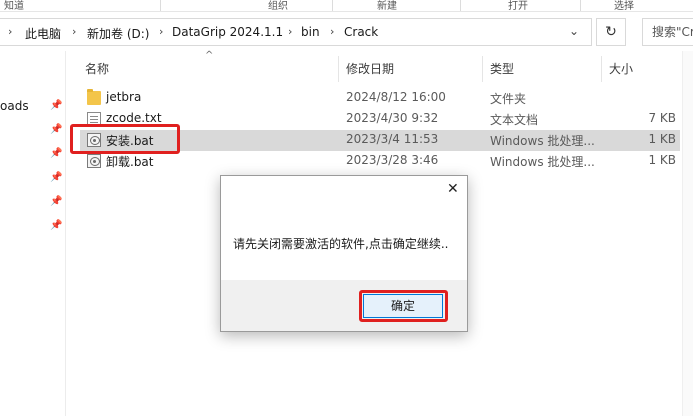 The image size is (693, 416). Describe the element at coordinates (403, 306) in the screenshot. I see `annotation-highlight-ok` at that location.